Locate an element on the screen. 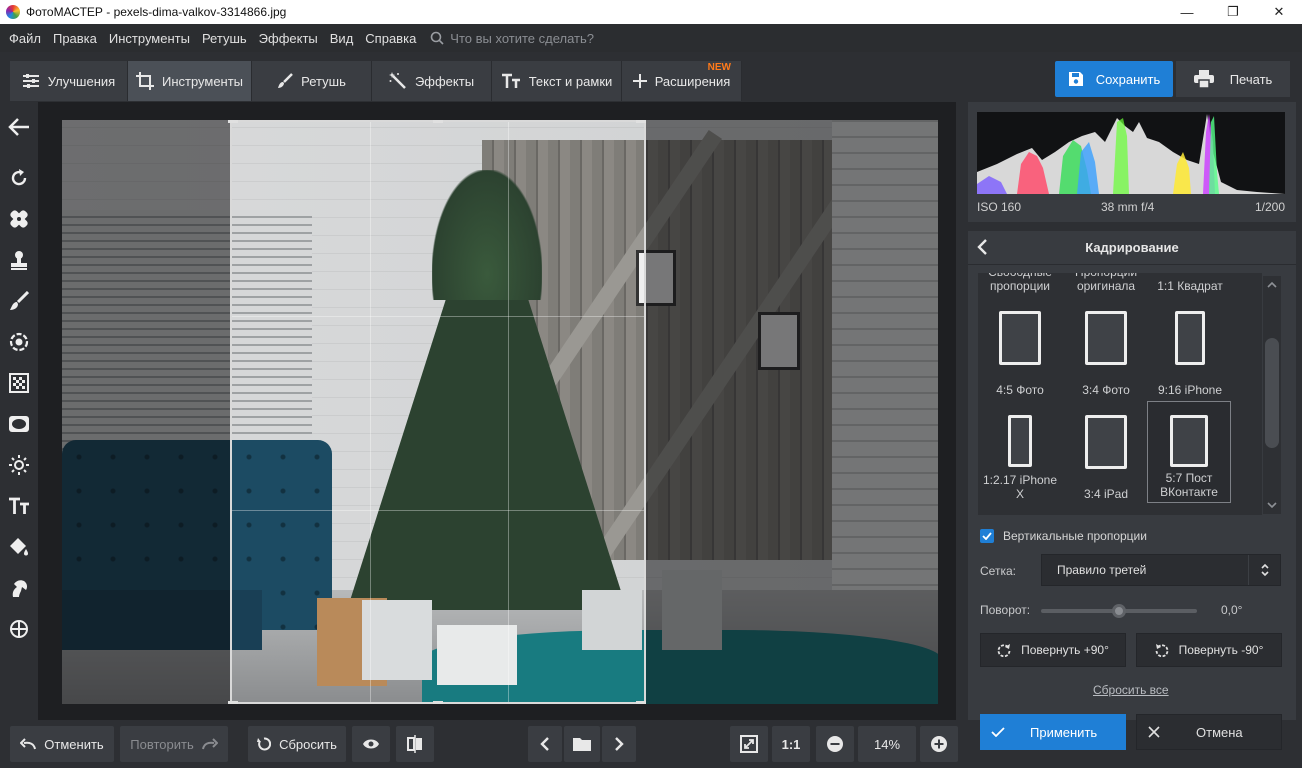  preset-4-5-photo: 4:5 Фото is located at coordinates (1020, 354).